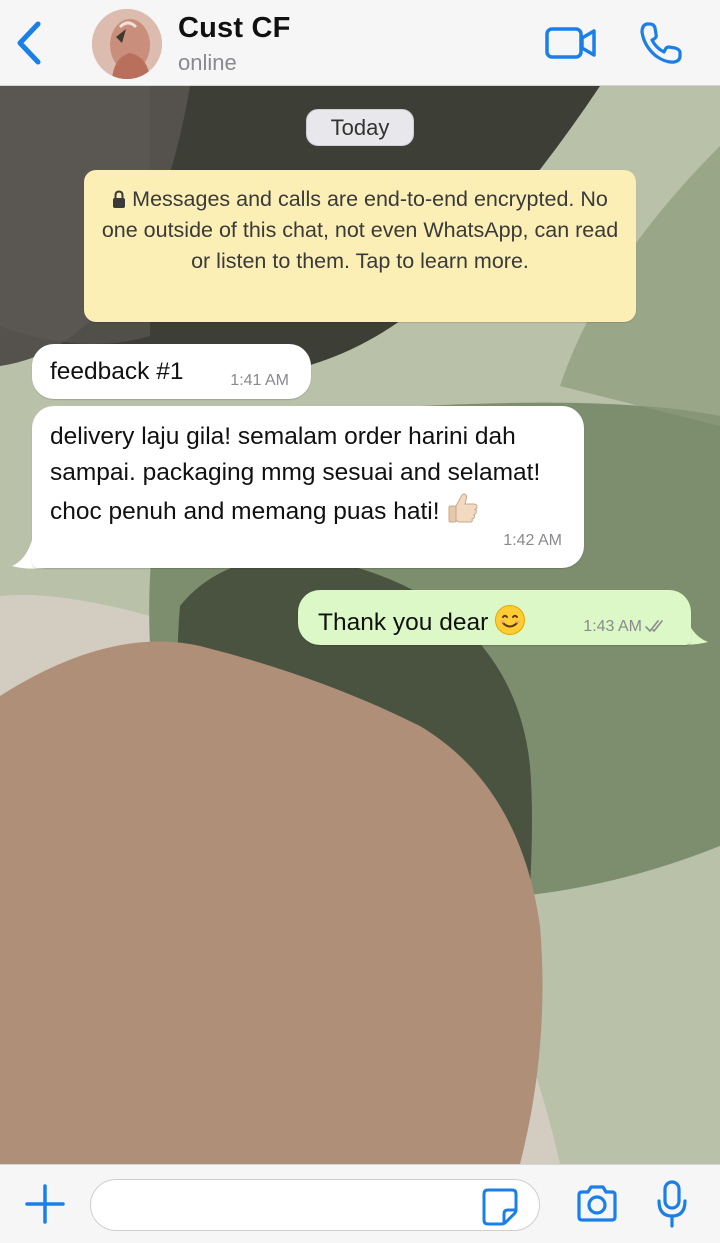 This screenshot has width=720, height=1243. Describe the element at coordinates (119, 199) in the screenshot. I see `lock-icon` at that location.